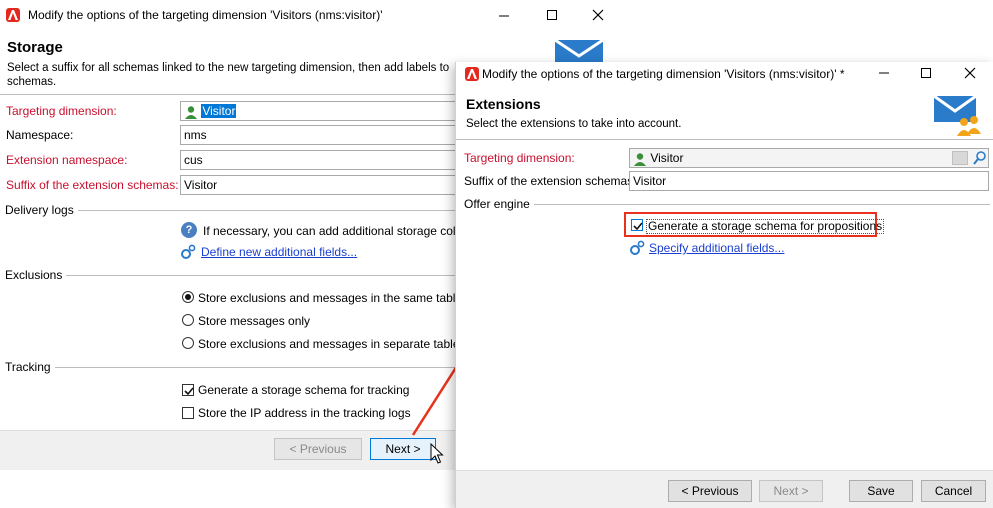 The width and height of the screenshot is (993, 508). Describe the element at coordinates (188, 413) in the screenshot. I see `store-ip-checkbox` at that location.